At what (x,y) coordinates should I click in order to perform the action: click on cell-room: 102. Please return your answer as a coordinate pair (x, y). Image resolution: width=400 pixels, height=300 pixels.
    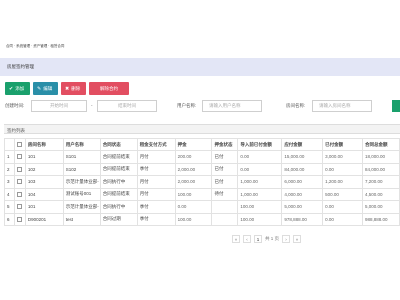
    Looking at the image, I should click on (44, 169).